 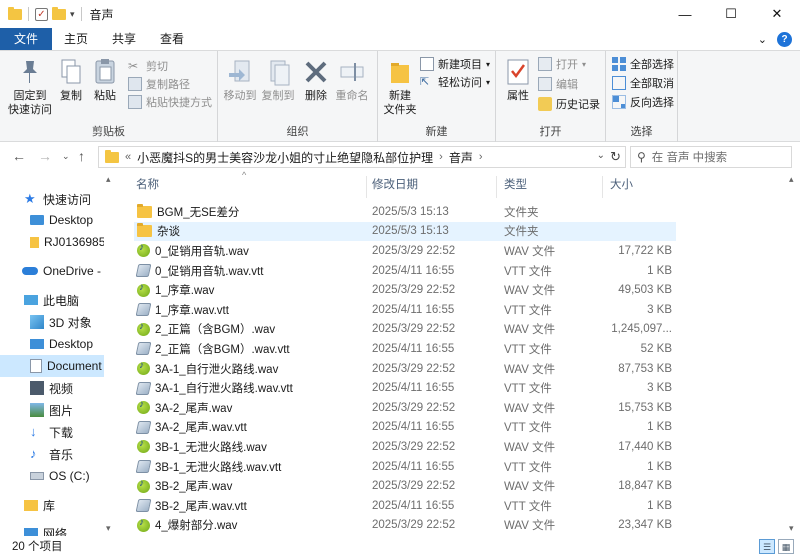 I want to click on refresh-icon: ↻, so click(x=615, y=157).